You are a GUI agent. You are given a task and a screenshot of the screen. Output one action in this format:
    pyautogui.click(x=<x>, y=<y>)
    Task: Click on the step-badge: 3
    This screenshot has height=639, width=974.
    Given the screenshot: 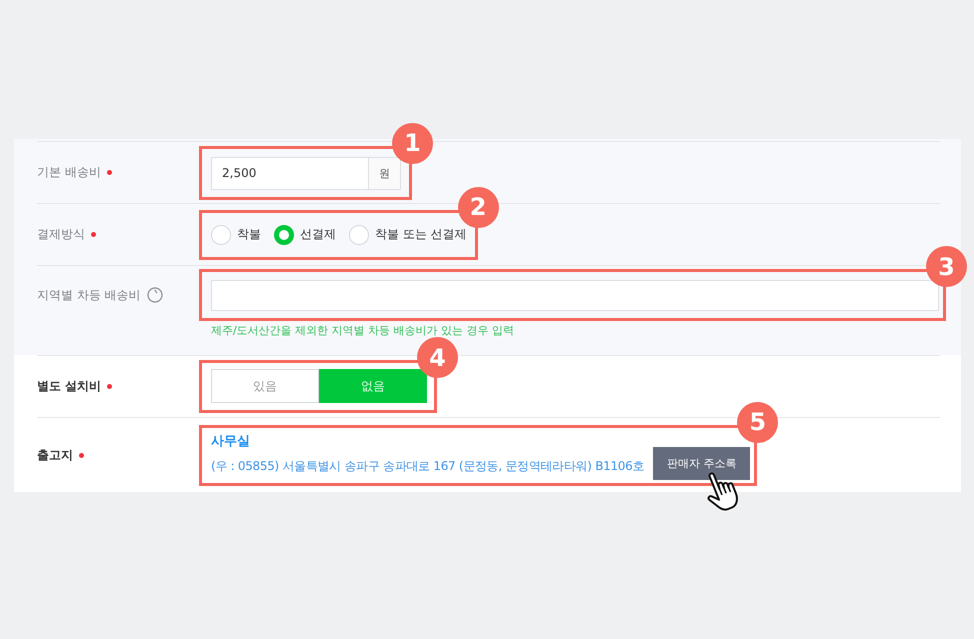 What is the action you would take?
    pyautogui.click(x=946, y=266)
    